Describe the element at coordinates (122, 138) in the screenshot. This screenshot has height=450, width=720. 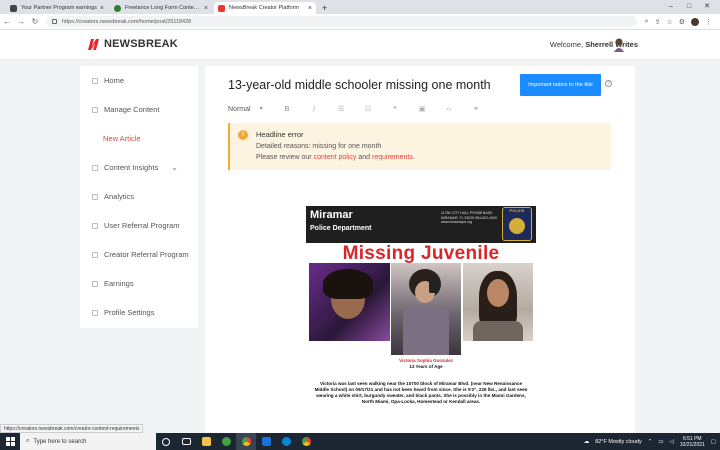
I see `sidebar-item-label: New Article` at that location.